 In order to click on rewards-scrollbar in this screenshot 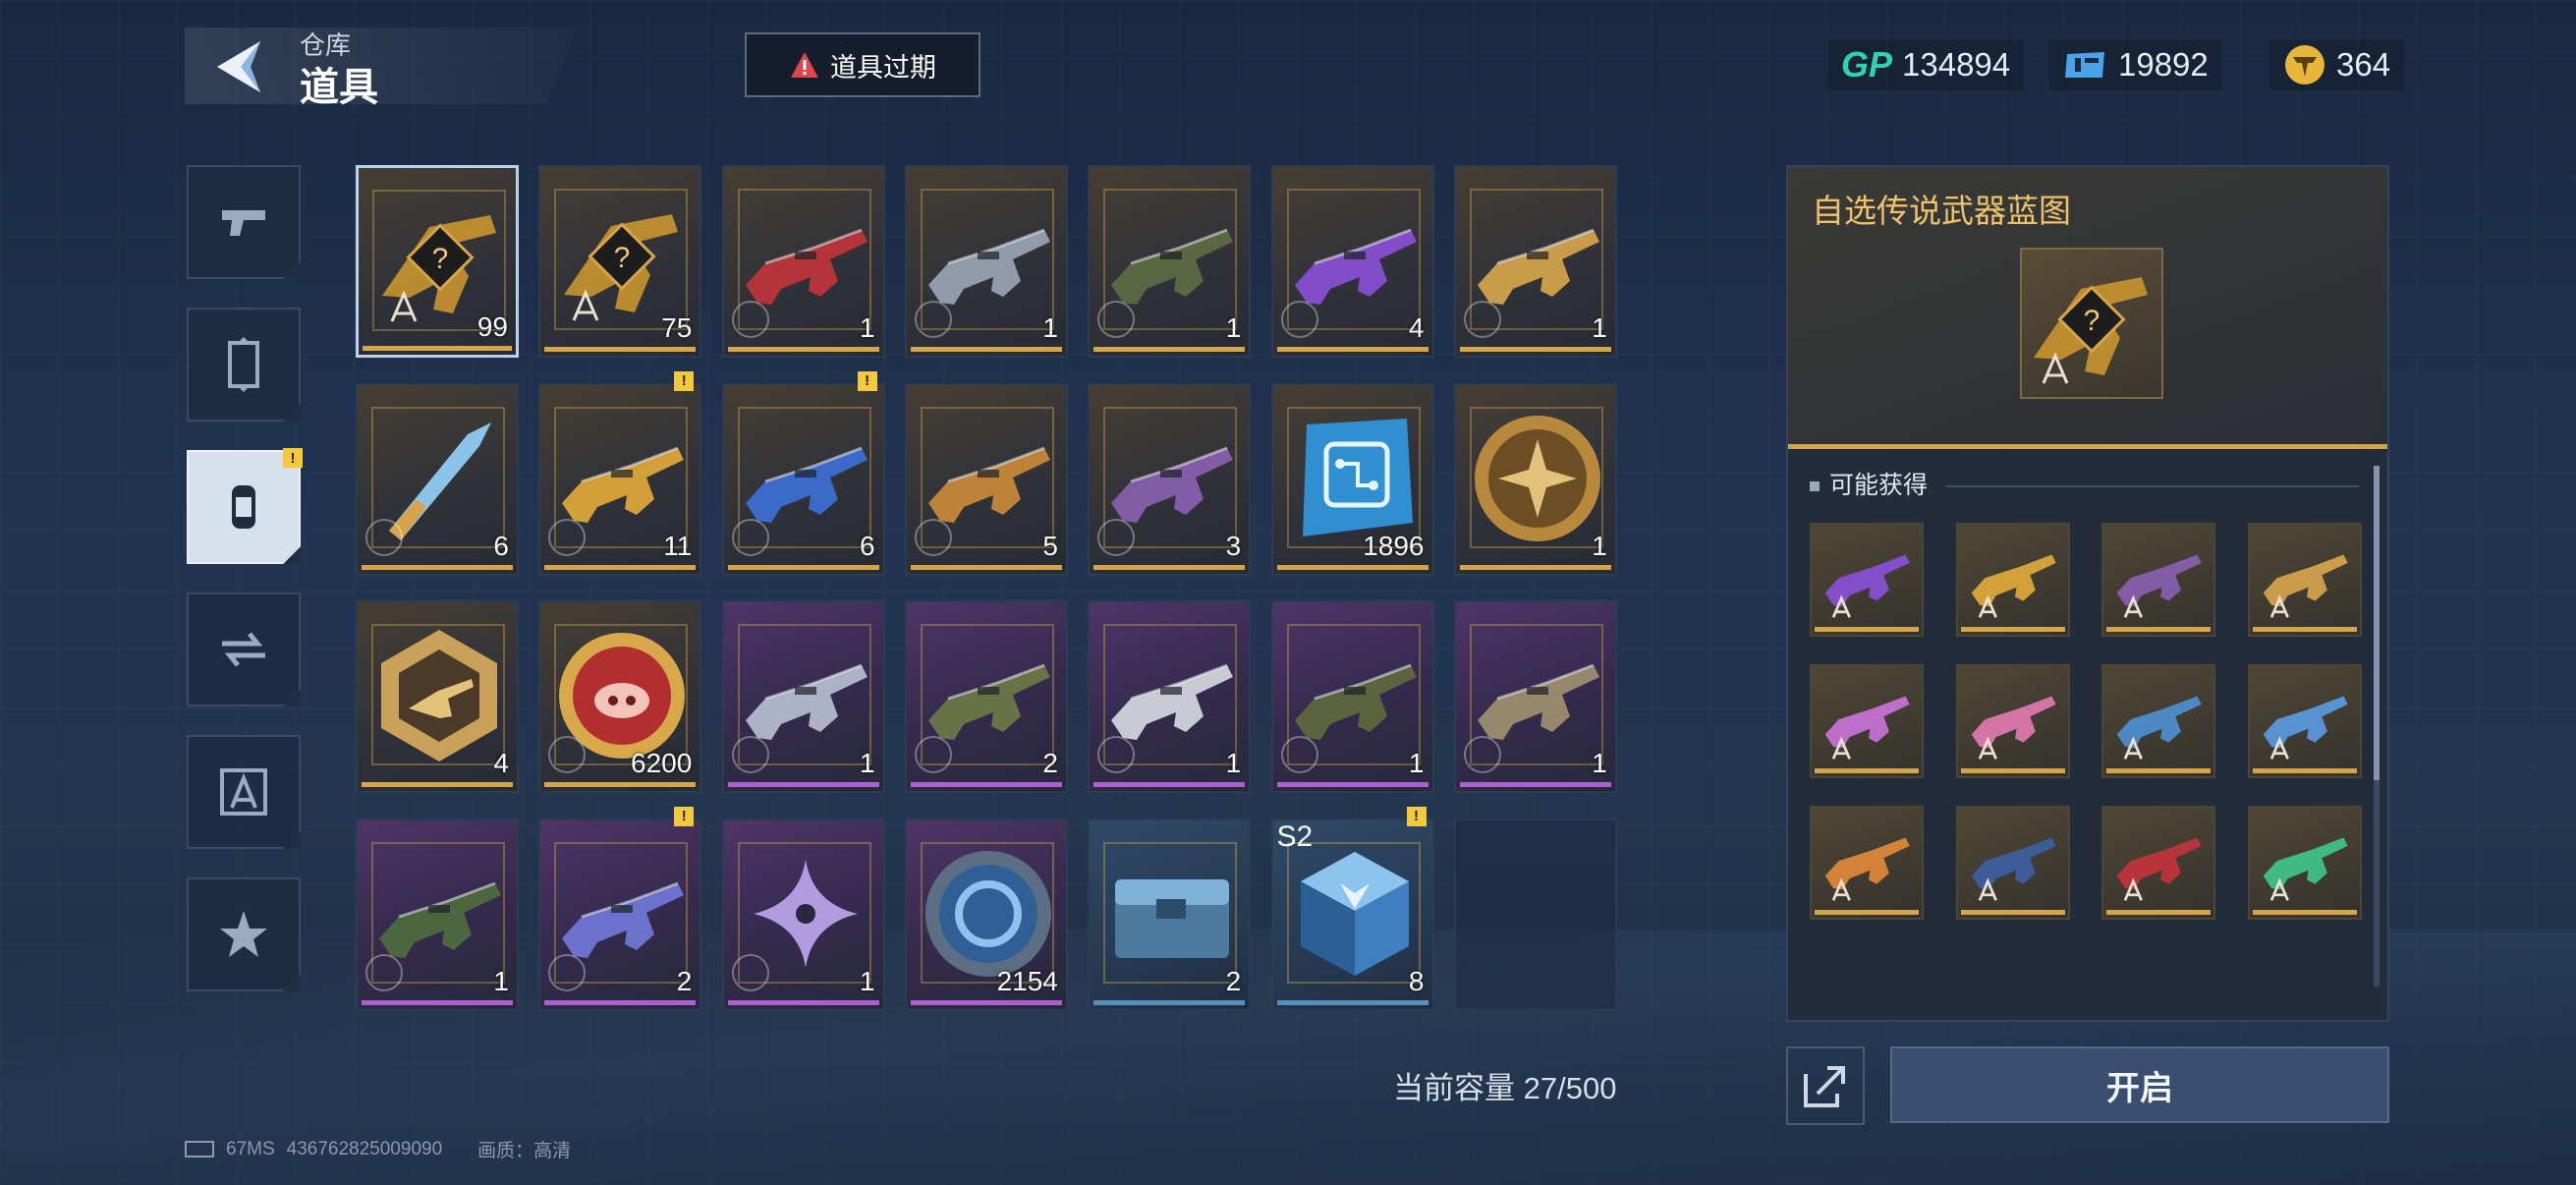, I will do `click(2377, 726)`.